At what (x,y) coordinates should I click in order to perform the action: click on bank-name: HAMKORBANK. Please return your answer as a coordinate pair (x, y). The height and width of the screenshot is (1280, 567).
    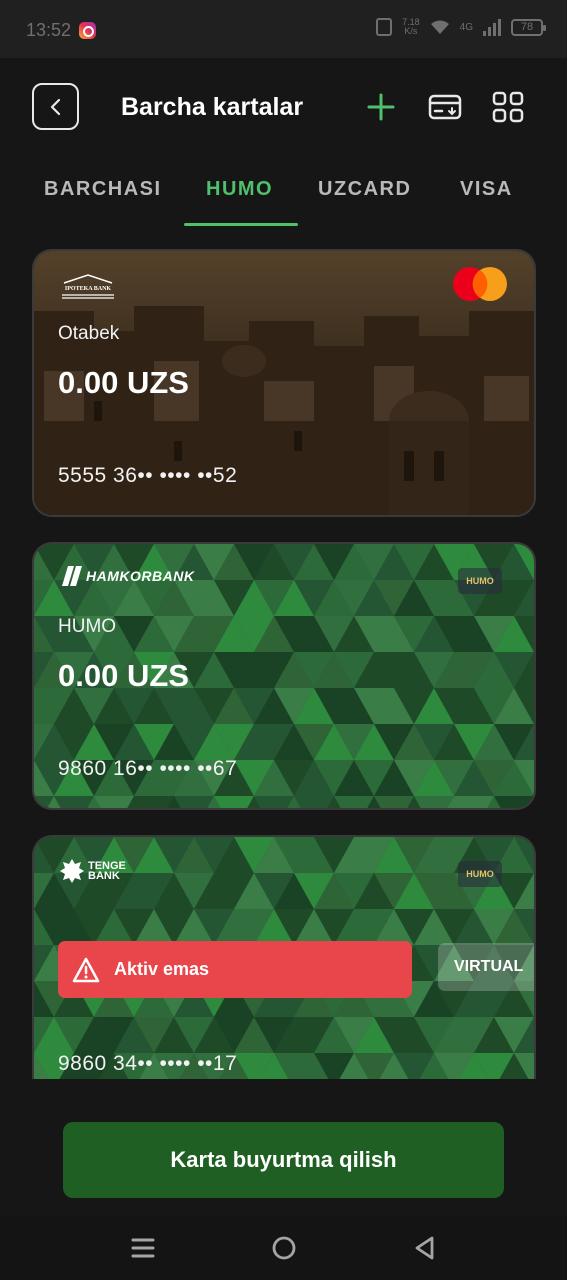
    Looking at the image, I should click on (140, 576).